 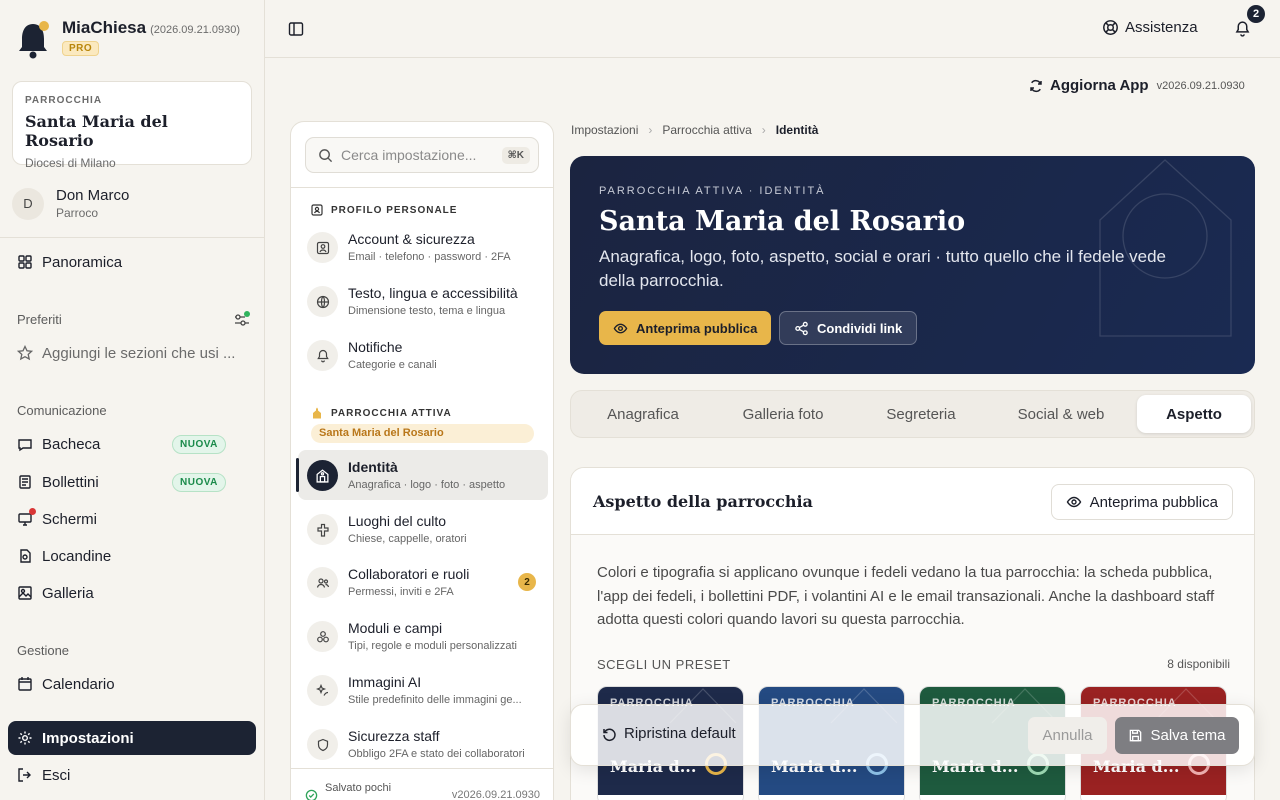 I want to click on nav-schermi: Schermi, so click(x=132, y=519).